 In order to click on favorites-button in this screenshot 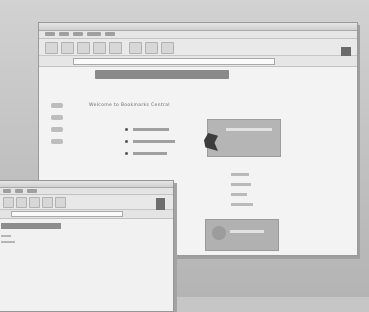, I will do `click(151, 48)`.